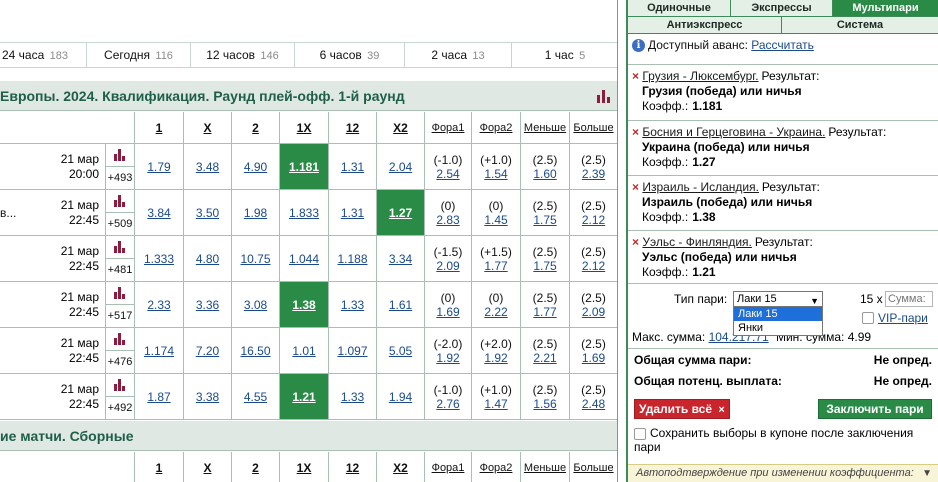 Image resolution: width=938 pixels, height=482 pixels. Describe the element at coordinates (353, 467) in the screenshot. I see `column-header-c12: 12` at that location.